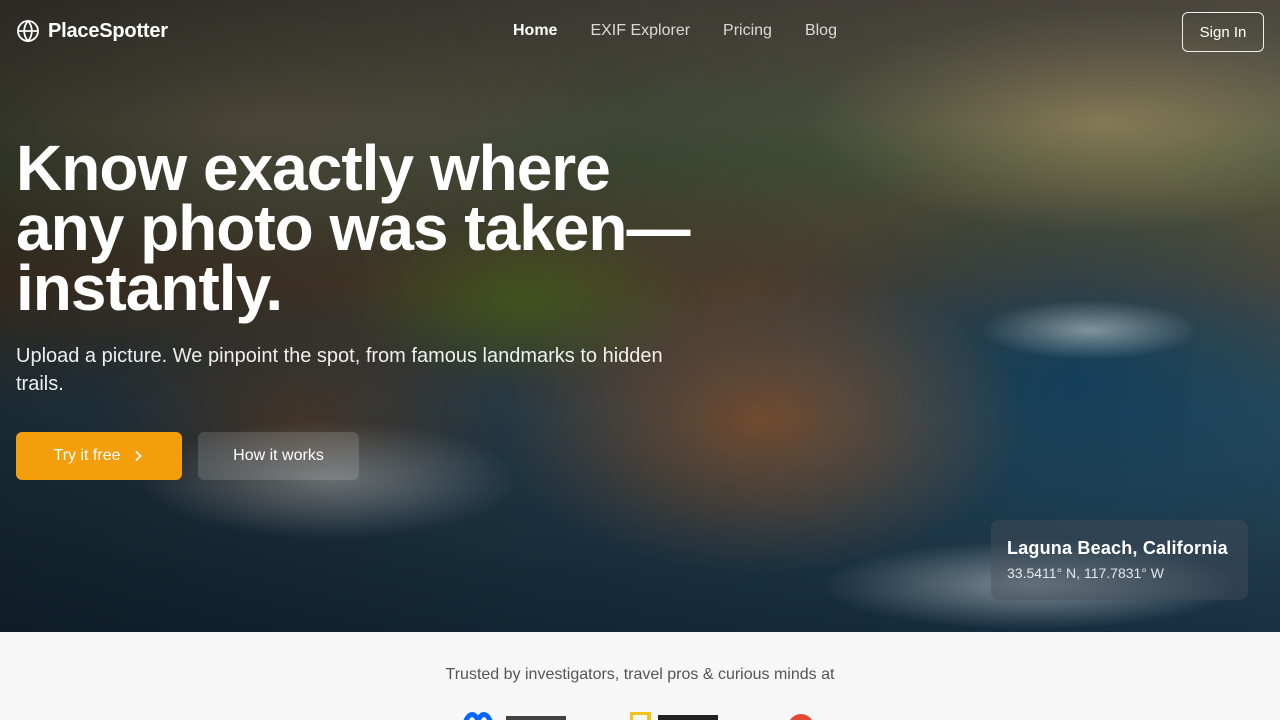 The height and width of the screenshot is (720, 1280). Describe the element at coordinates (108, 30) in the screenshot. I see `brand-name: PlaceSpotter` at that location.